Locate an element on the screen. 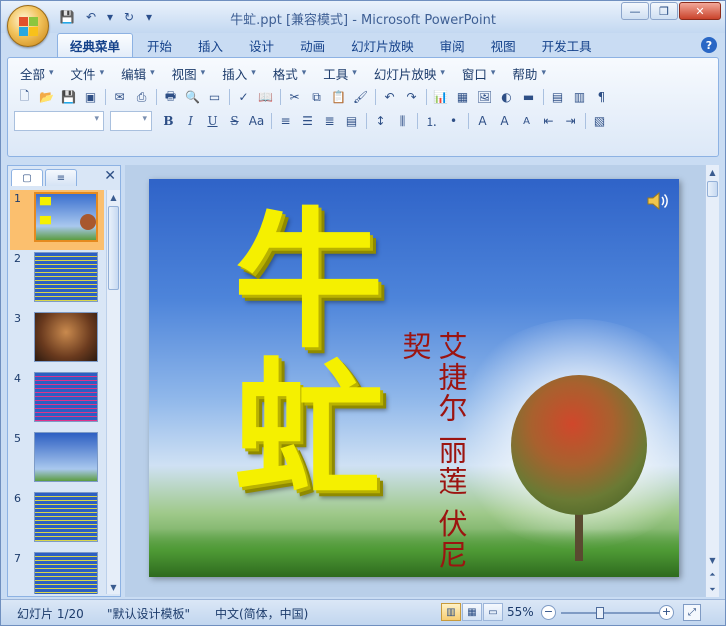 The width and height of the screenshot is (726, 626). publish-icon: ⎙ is located at coordinates (141, 97).